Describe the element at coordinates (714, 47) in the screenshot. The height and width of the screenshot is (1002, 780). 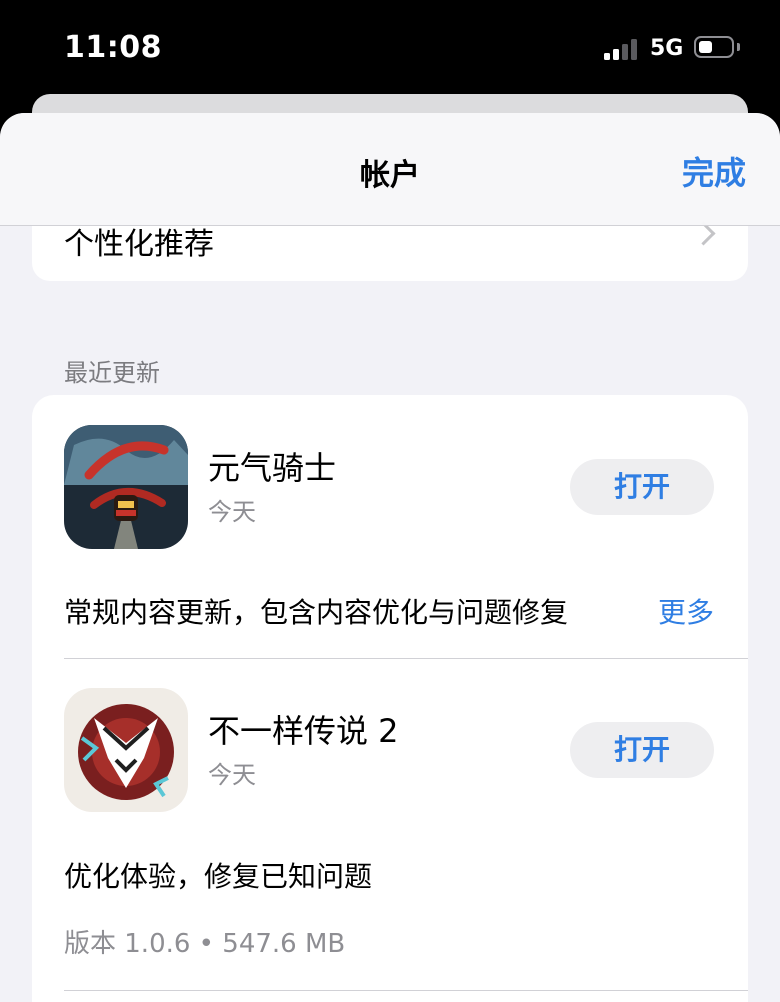
I see `battery-icon` at that location.